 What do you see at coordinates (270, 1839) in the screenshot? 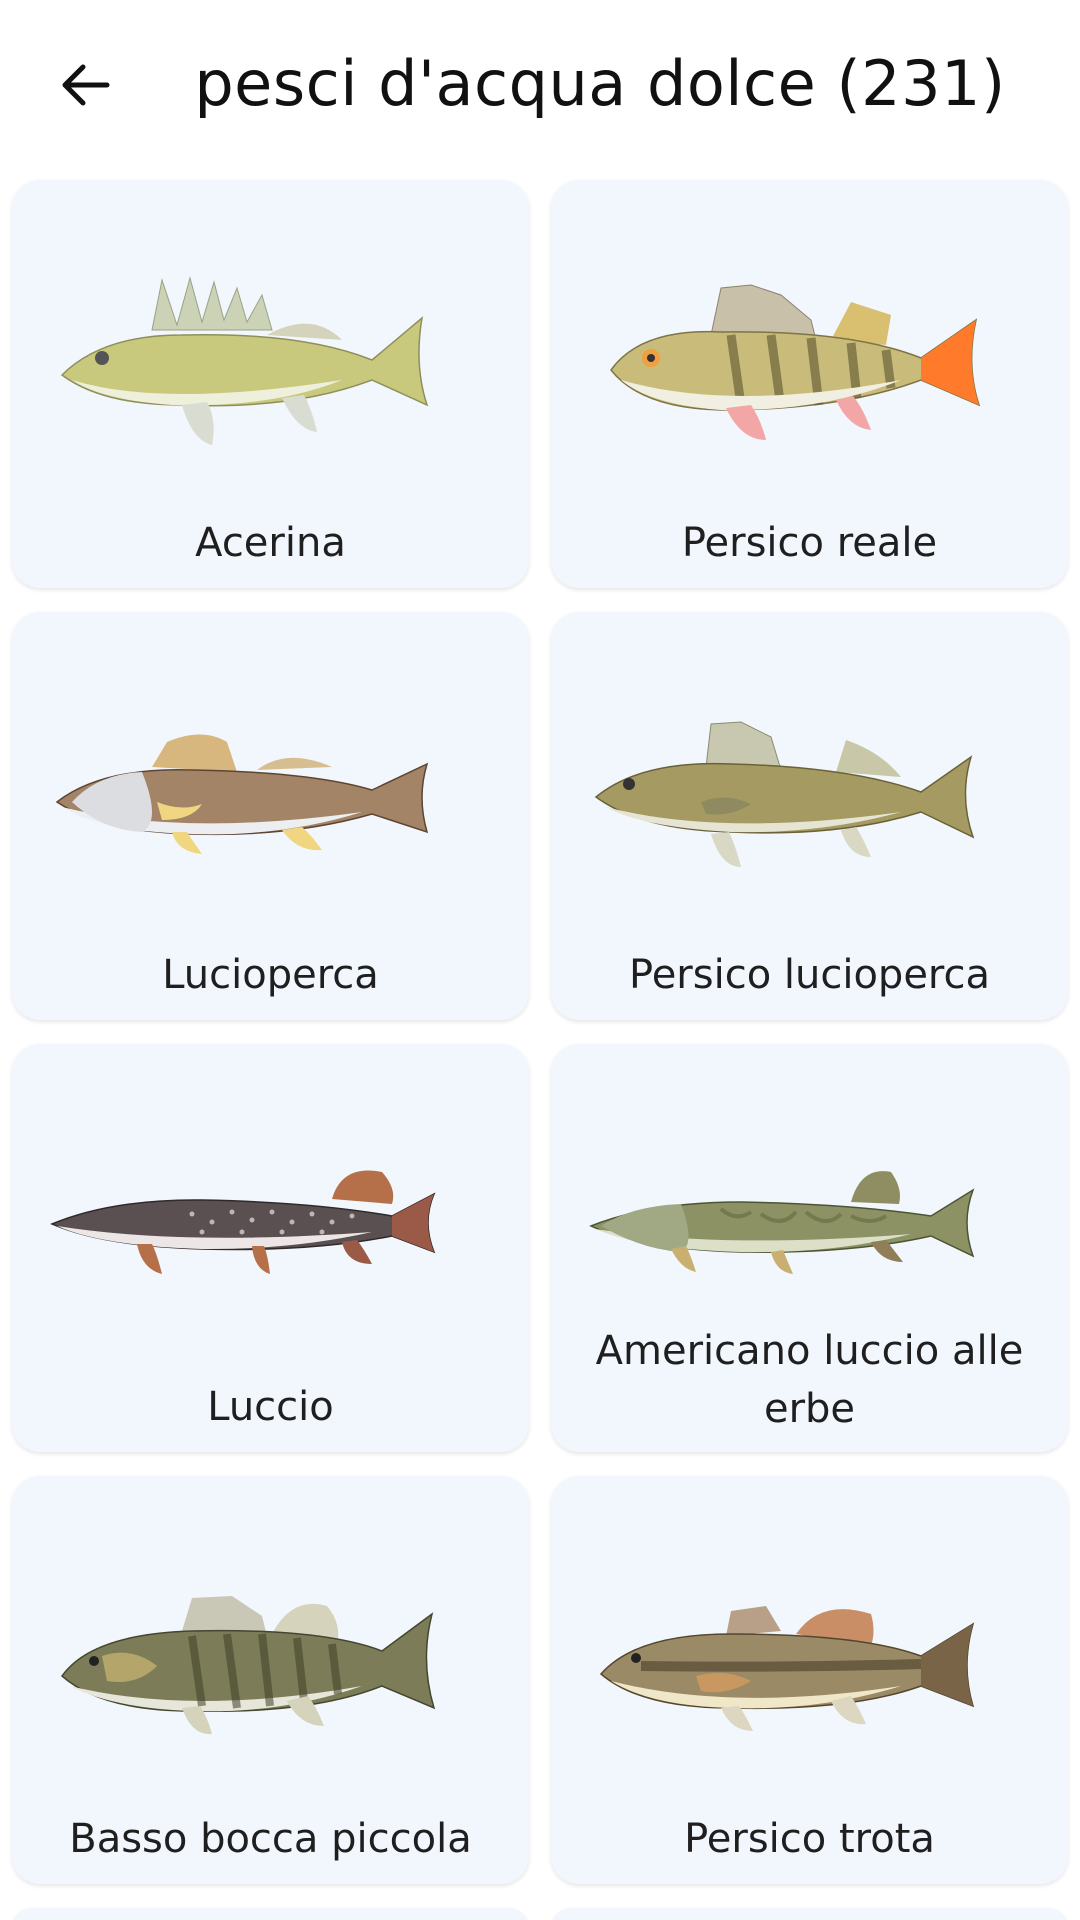
I see `fish-name: Basso bocca piccola` at bounding box center [270, 1839].